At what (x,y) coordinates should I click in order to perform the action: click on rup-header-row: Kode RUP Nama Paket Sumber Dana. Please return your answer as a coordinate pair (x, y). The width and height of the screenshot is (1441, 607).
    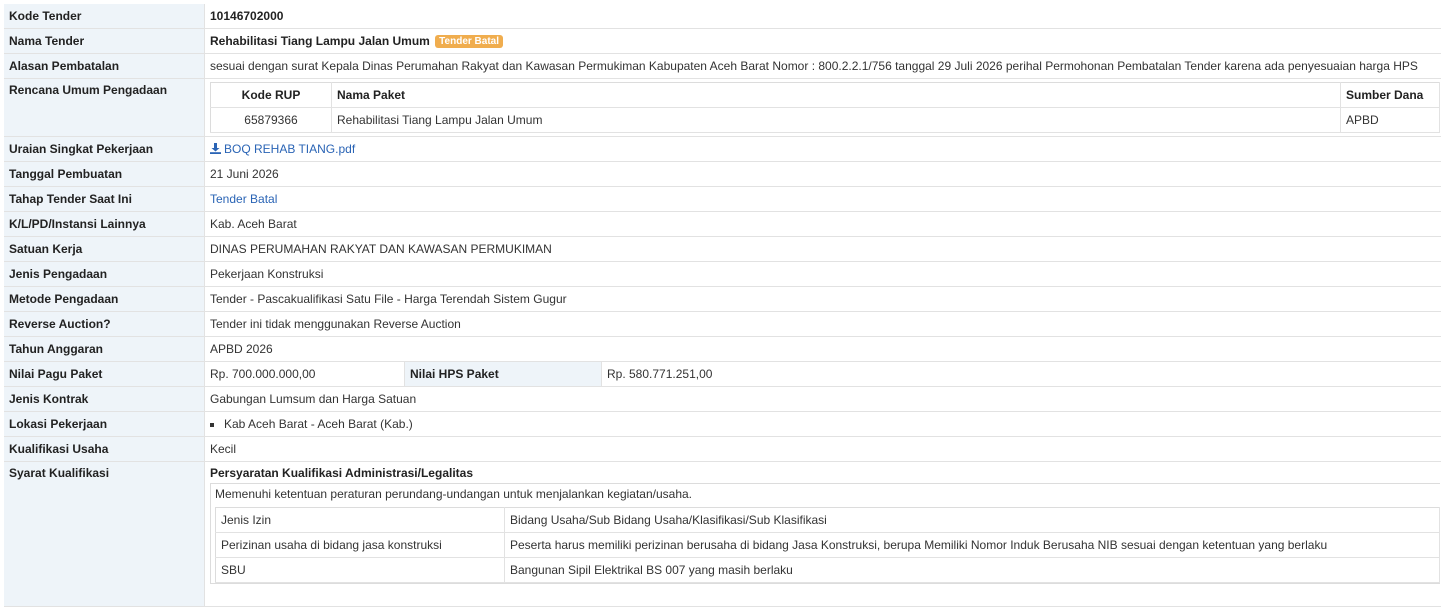
    Looking at the image, I should click on (825, 95).